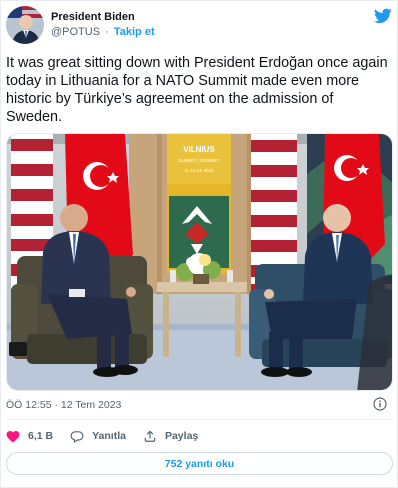 This screenshot has height=488, width=398. I want to click on heart-icon, so click(13, 436).